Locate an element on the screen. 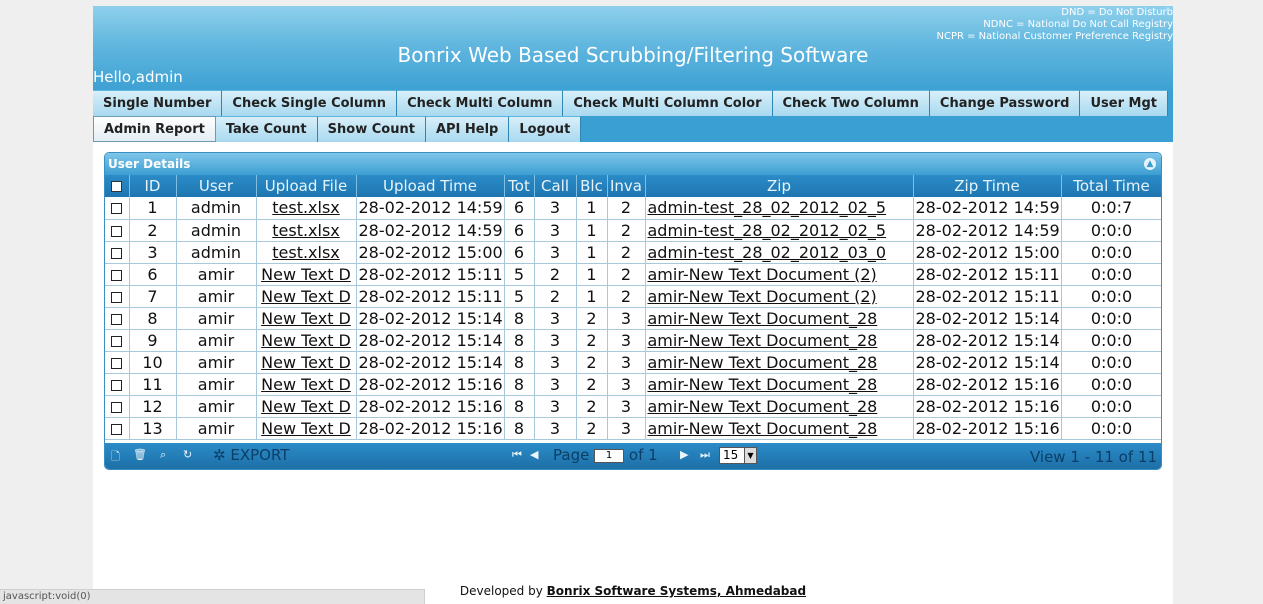 This screenshot has width=1263, height=604. nav-tab-change-password: Change Password is located at coordinates (1005, 103).